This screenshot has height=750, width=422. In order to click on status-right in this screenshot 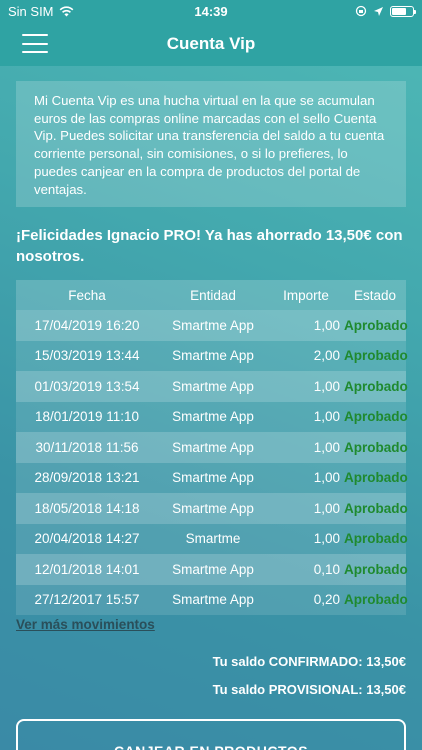, I will do `click(385, 11)`.